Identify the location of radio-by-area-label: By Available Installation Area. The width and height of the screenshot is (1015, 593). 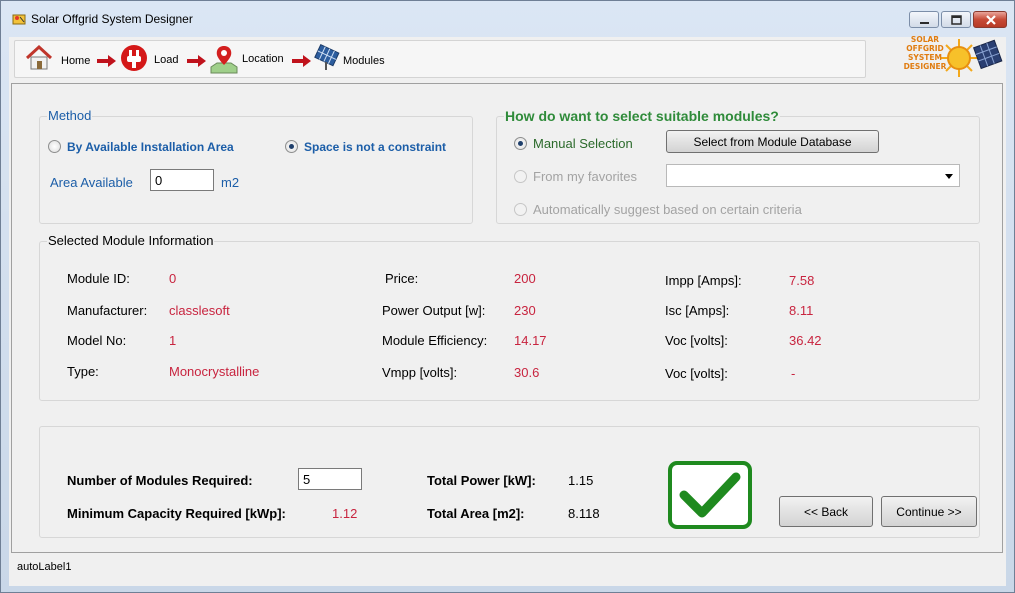
(150, 147).